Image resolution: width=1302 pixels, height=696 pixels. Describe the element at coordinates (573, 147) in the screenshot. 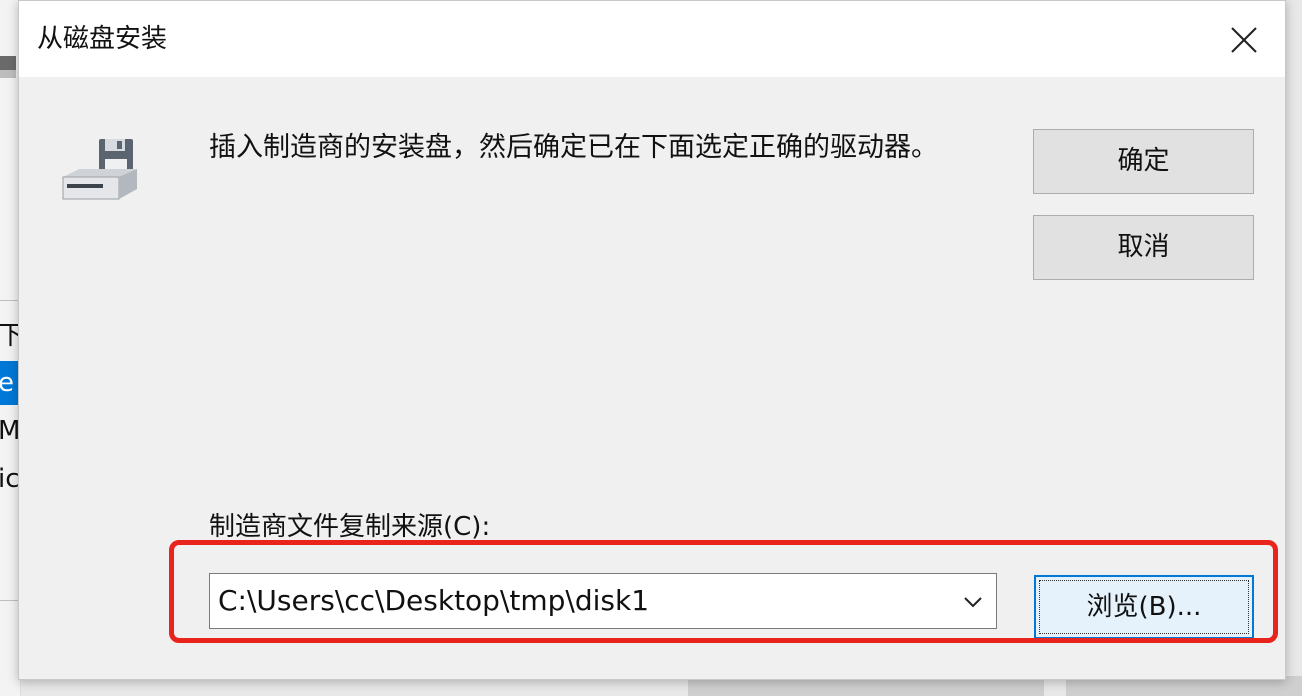

I see `instruction-text: 插入制造商的安装盘，然后确定已在下面选定正确的驱动器。` at that location.